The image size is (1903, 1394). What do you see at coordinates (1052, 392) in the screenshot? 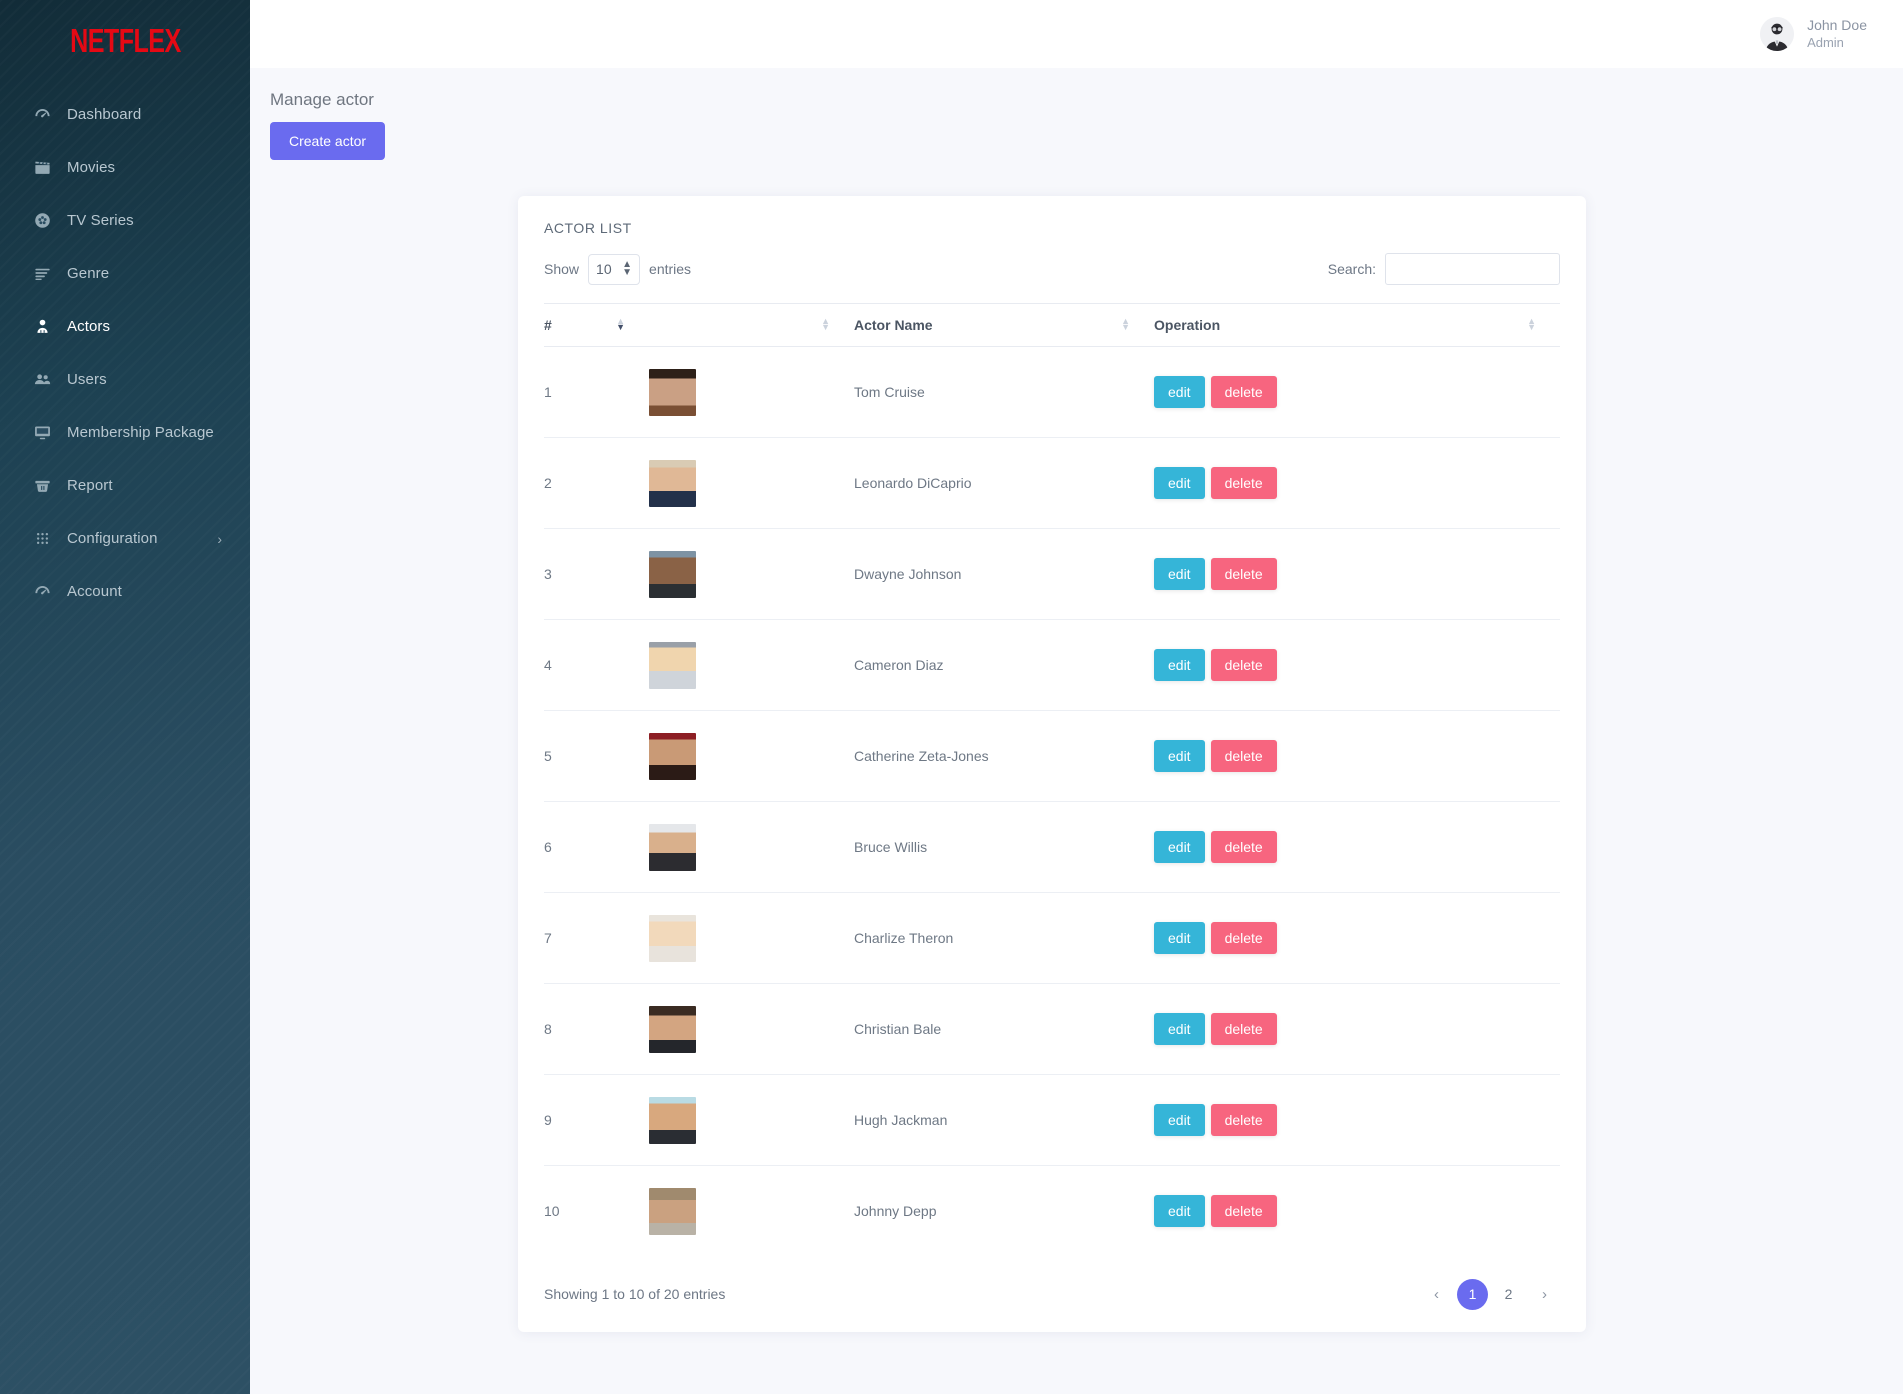
I see `table-row: 1 Tom Cruise edit delete` at bounding box center [1052, 392].